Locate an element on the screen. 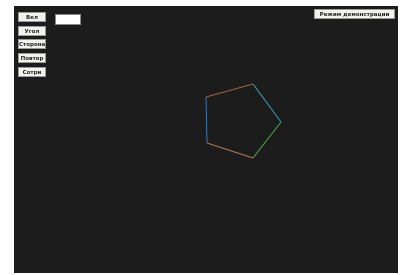  on-button: Вкл is located at coordinates (32, 17).